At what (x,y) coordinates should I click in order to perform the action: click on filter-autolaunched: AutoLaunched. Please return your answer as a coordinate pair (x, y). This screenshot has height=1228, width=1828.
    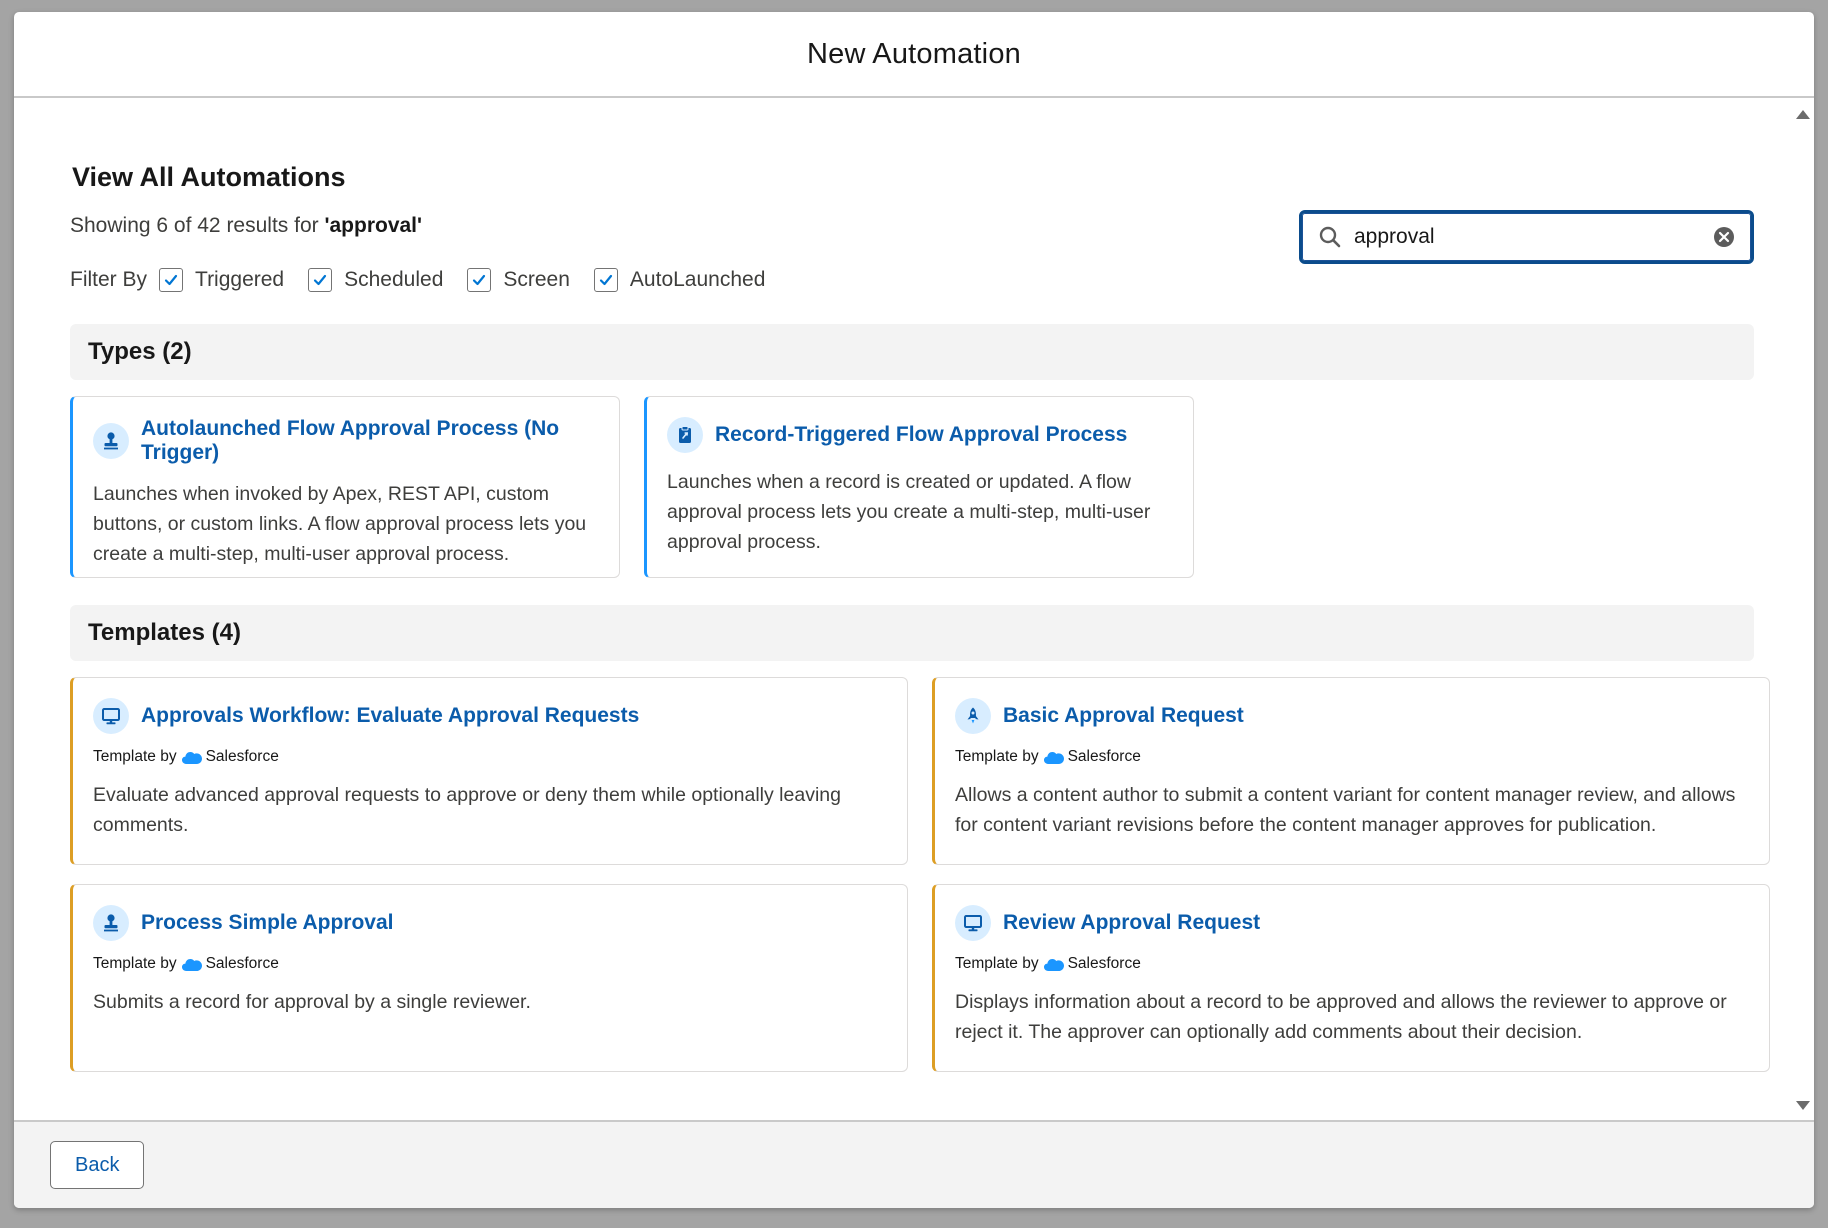
    Looking at the image, I should click on (679, 280).